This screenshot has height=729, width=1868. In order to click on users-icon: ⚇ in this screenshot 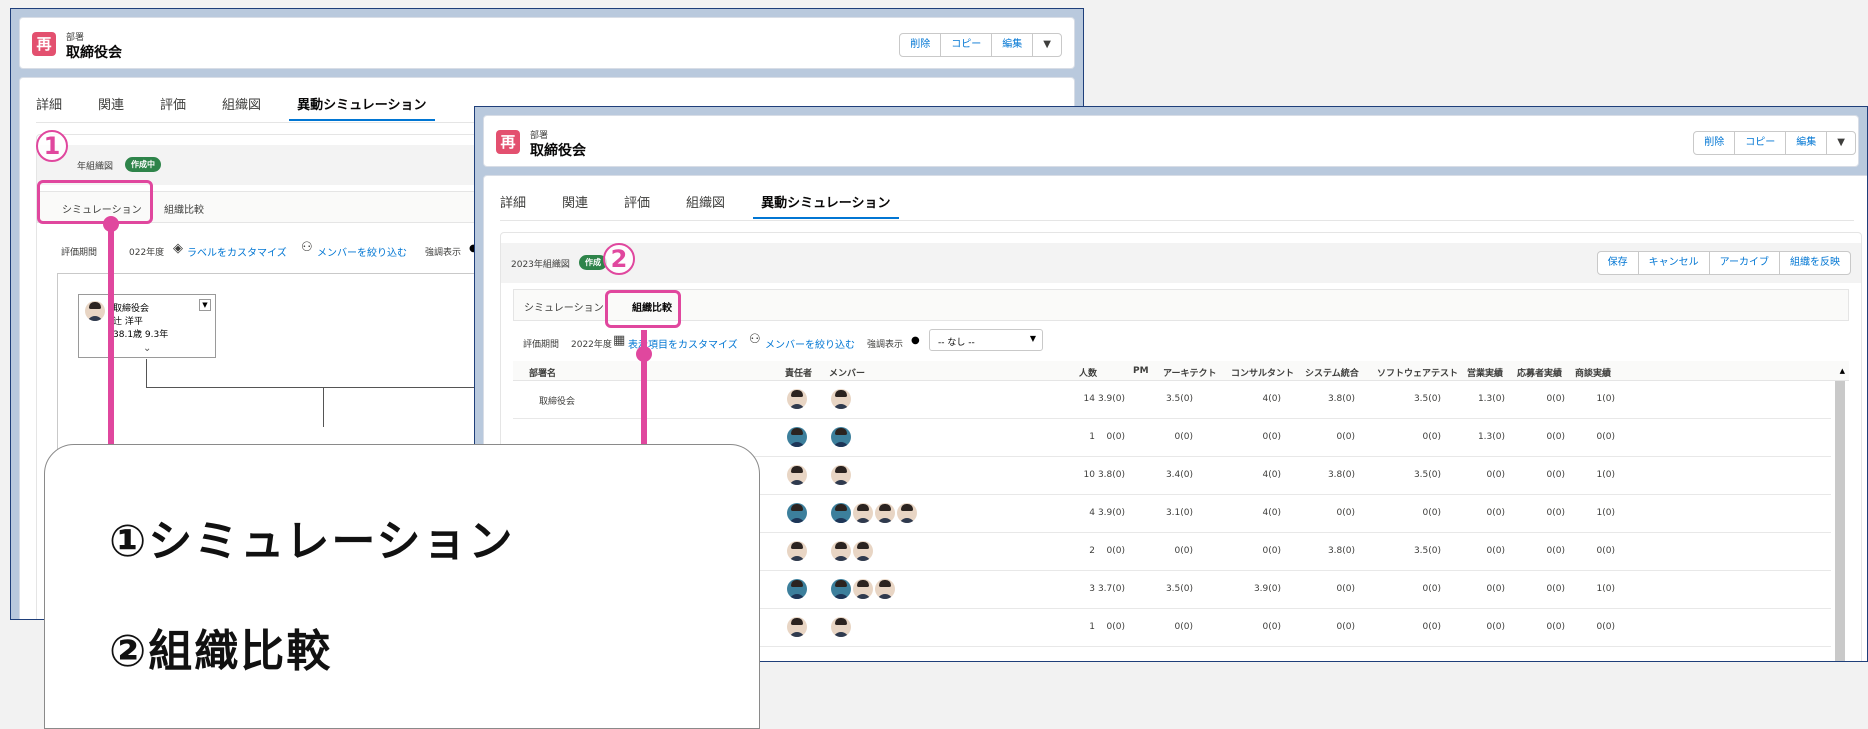, I will do `click(755, 339)`.